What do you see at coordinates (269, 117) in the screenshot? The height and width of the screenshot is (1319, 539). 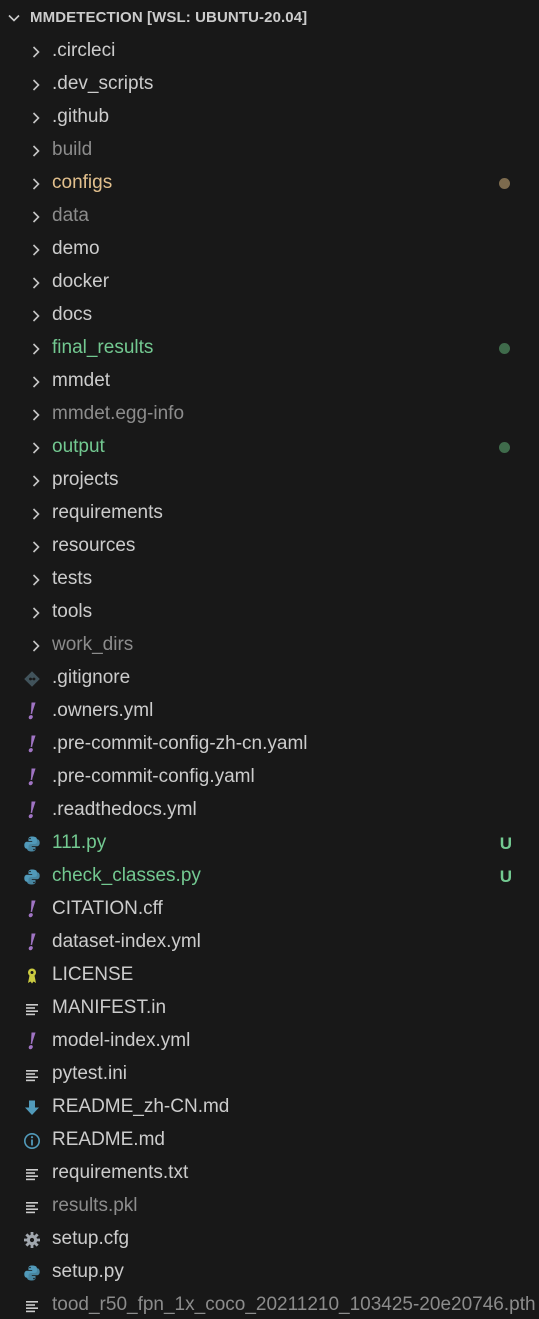 I see `folder-item: .github` at bounding box center [269, 117].